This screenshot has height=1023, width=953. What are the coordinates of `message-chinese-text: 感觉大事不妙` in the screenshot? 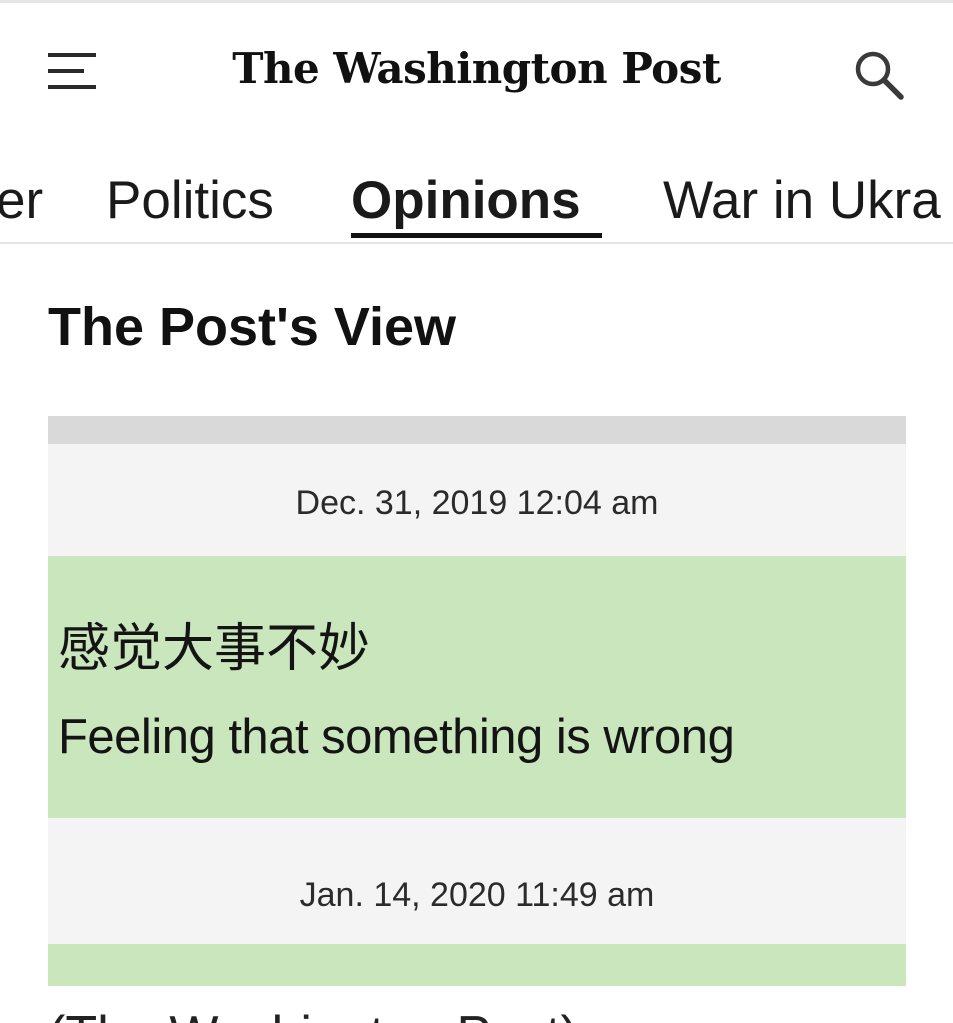 It's located at (214, 649).